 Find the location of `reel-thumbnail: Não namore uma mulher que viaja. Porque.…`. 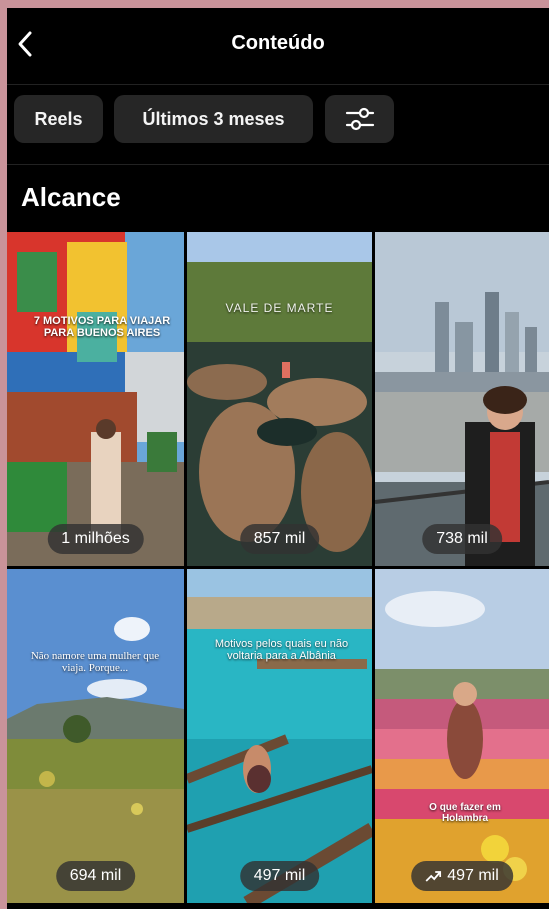

reel-thumbnail: Não namore uma mulher que viaja. Porque.… is located at coordinates (95, 736).